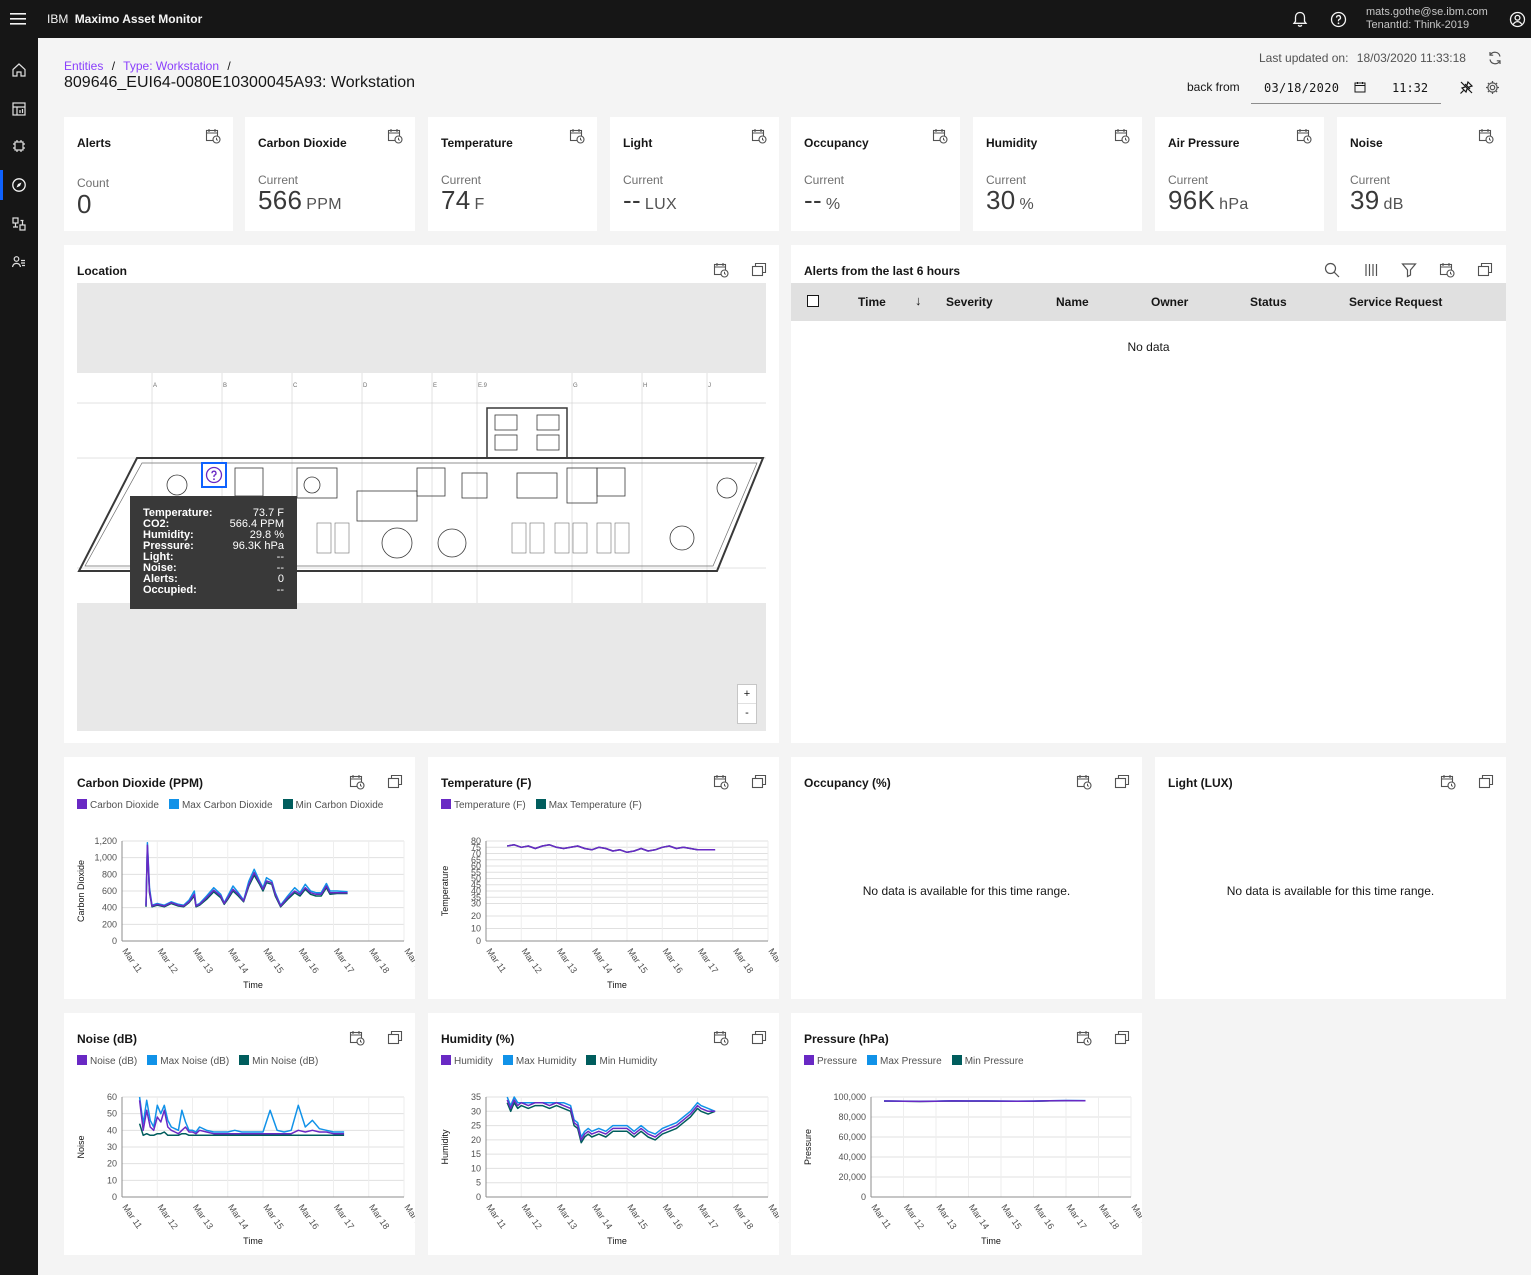 This screenshot has height=1275, width=1531. What do you see at coordinates (83, 66) in the screenshot?
I see `breadcrumb-link-entities: Entities` at bounding box center [83, 66].